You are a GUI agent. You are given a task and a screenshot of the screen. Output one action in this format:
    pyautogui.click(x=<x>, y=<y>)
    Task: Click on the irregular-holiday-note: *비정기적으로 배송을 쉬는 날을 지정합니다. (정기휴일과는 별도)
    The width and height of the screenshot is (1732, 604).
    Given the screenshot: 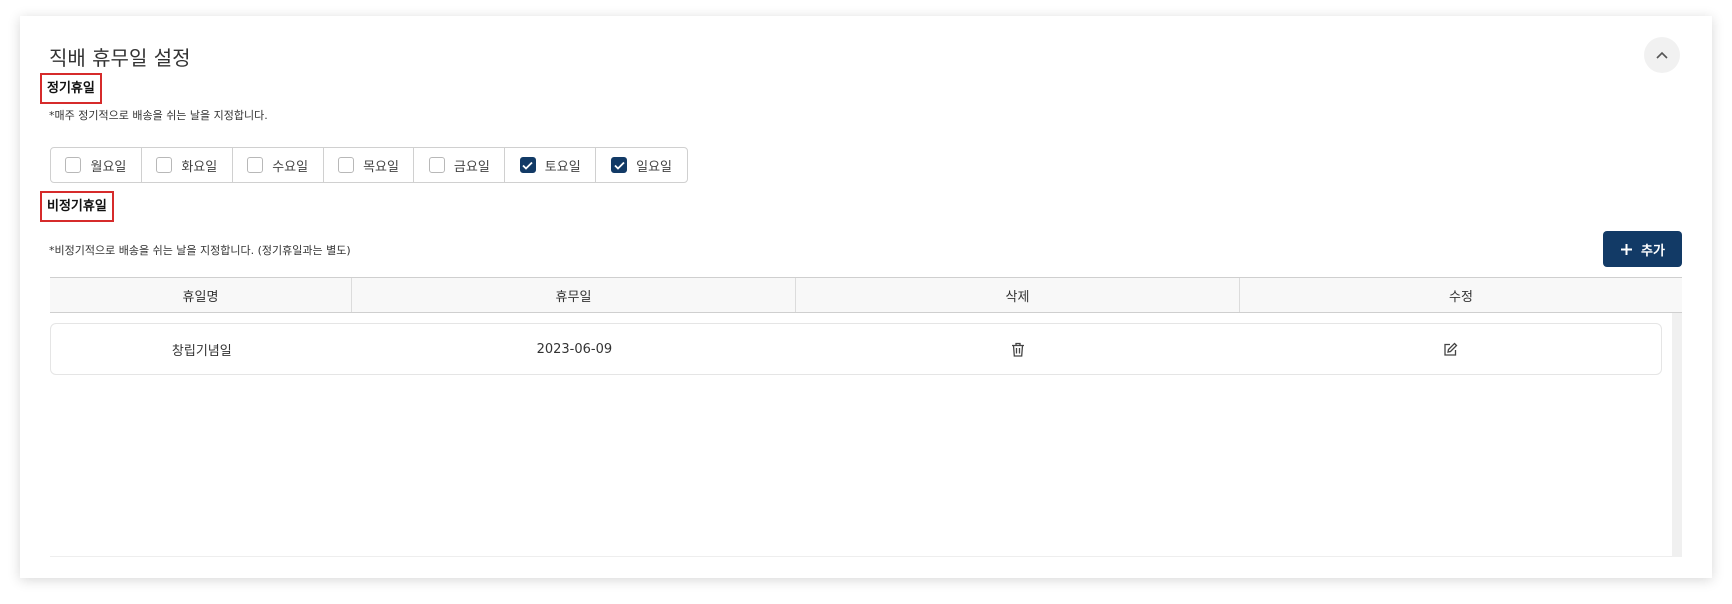 What is the action you would take?
    pyautogui.click(x=200, y=250)
    